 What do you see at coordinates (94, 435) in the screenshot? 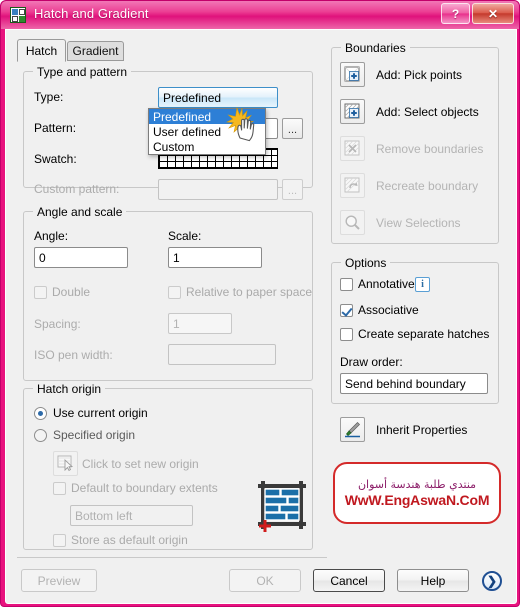
I see `specified-origin-label: Specified origin` at bounding box center [94, 435].